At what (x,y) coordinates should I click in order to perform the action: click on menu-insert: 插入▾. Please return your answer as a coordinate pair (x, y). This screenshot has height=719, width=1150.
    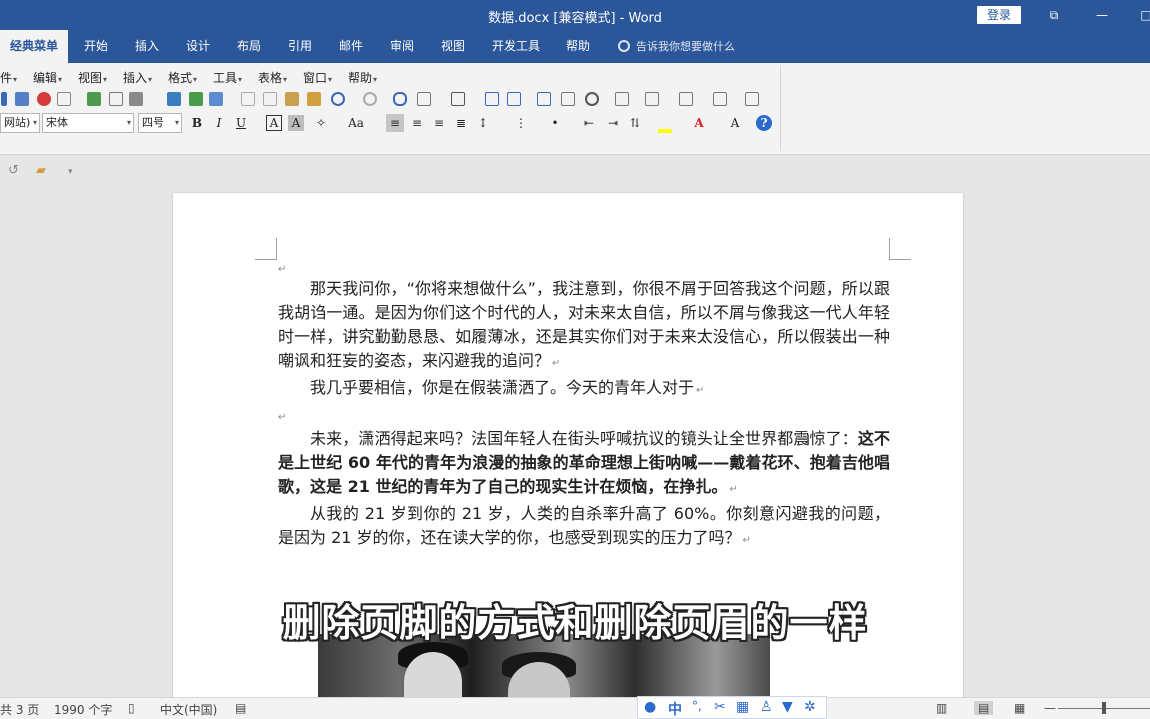
    Looking at the image, I should click on (137, 77).